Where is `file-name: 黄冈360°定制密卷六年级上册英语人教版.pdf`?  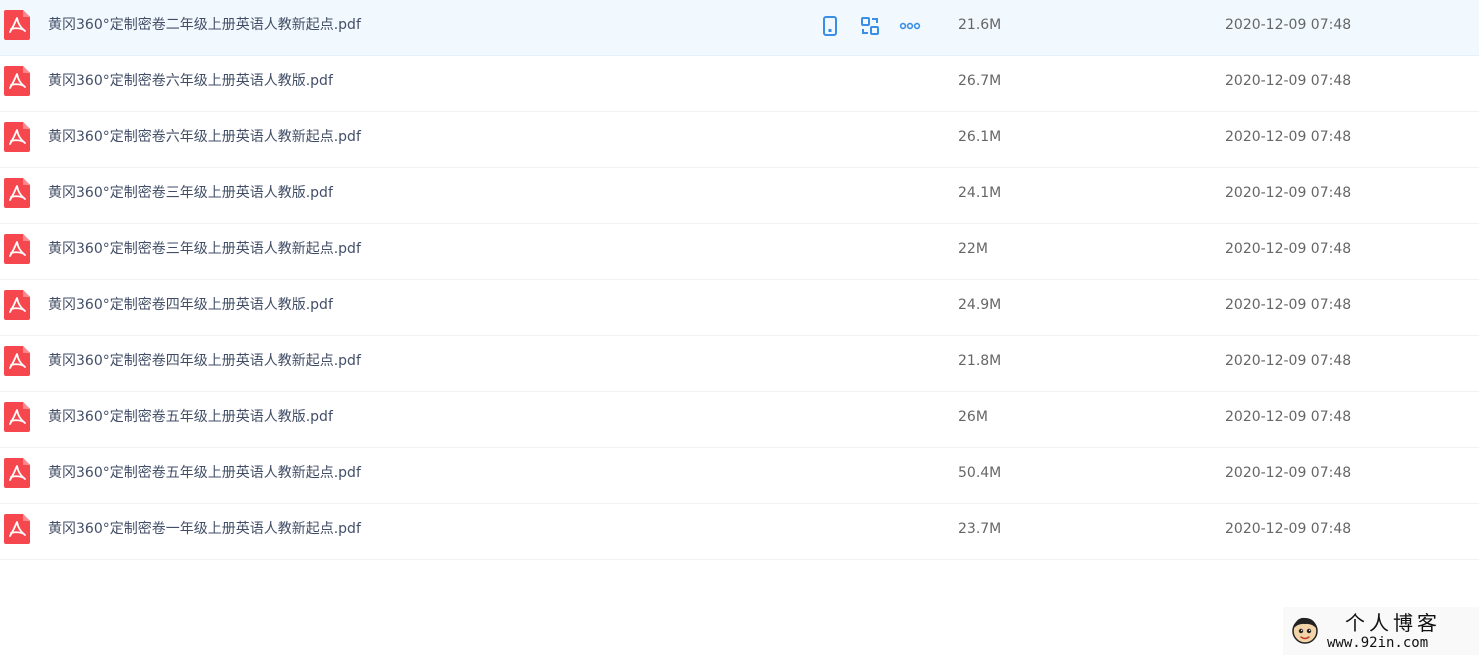
file-name: 黄冈360°定制密卷六年级上册英语人教版.pdf is located at coordinates (190, 81).